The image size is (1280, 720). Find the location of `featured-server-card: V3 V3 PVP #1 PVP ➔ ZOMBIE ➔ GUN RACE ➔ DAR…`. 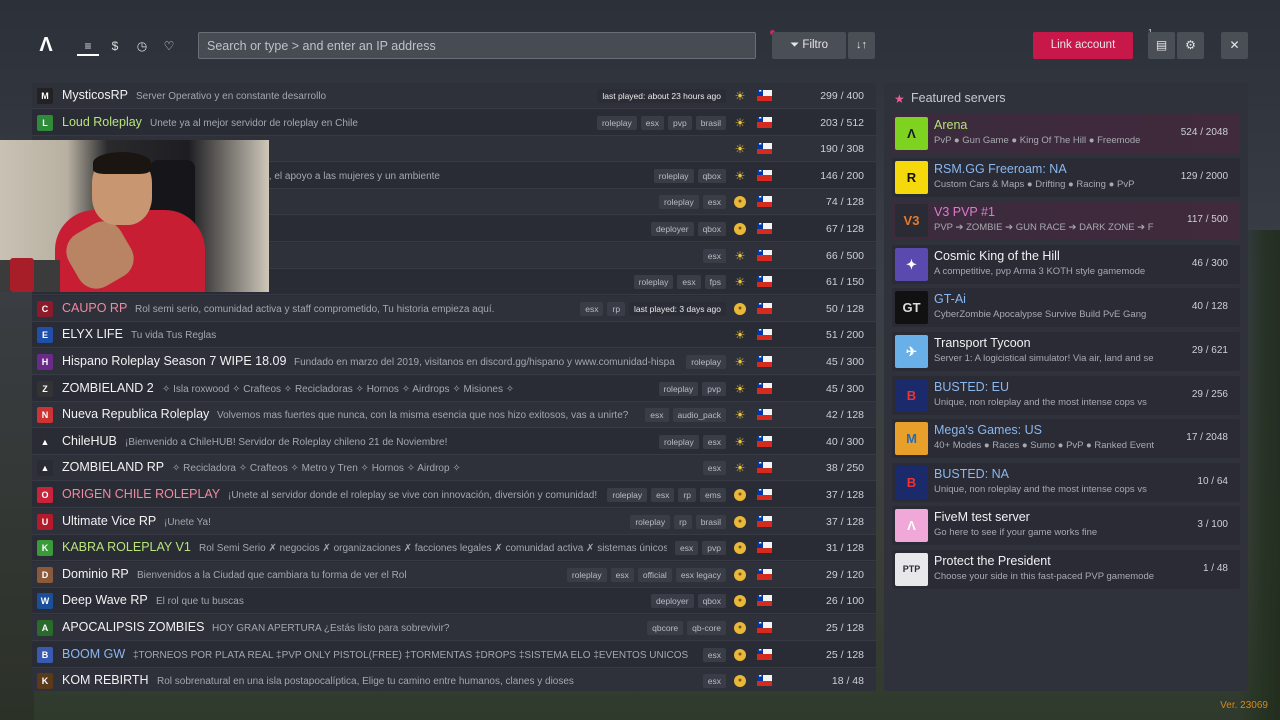

featured-server-card: V3 V3 PVP #1 PVP ➔ ZOMBIE ➔ GUN RACE ➔ DAR… is located at coordinates (1066, 221).